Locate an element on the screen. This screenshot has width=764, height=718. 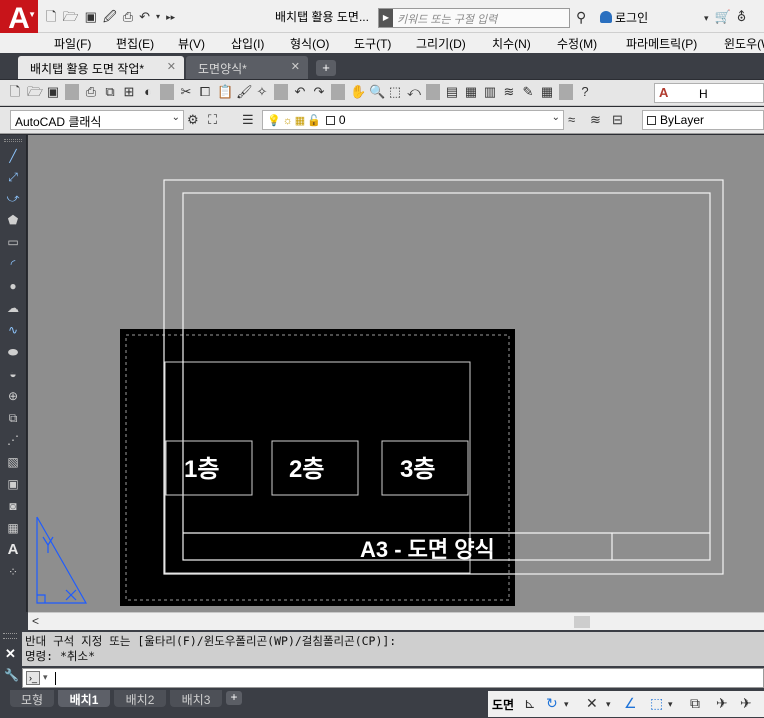
new-file-icon: 🗋 is located at coordinates (51, 17).